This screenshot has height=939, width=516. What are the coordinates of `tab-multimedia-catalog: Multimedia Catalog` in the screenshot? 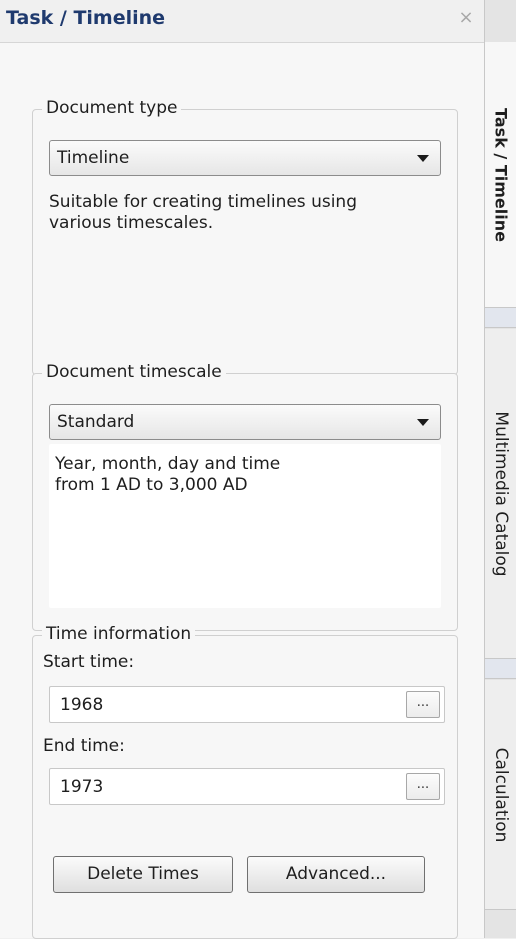 It's located at (500, 494).